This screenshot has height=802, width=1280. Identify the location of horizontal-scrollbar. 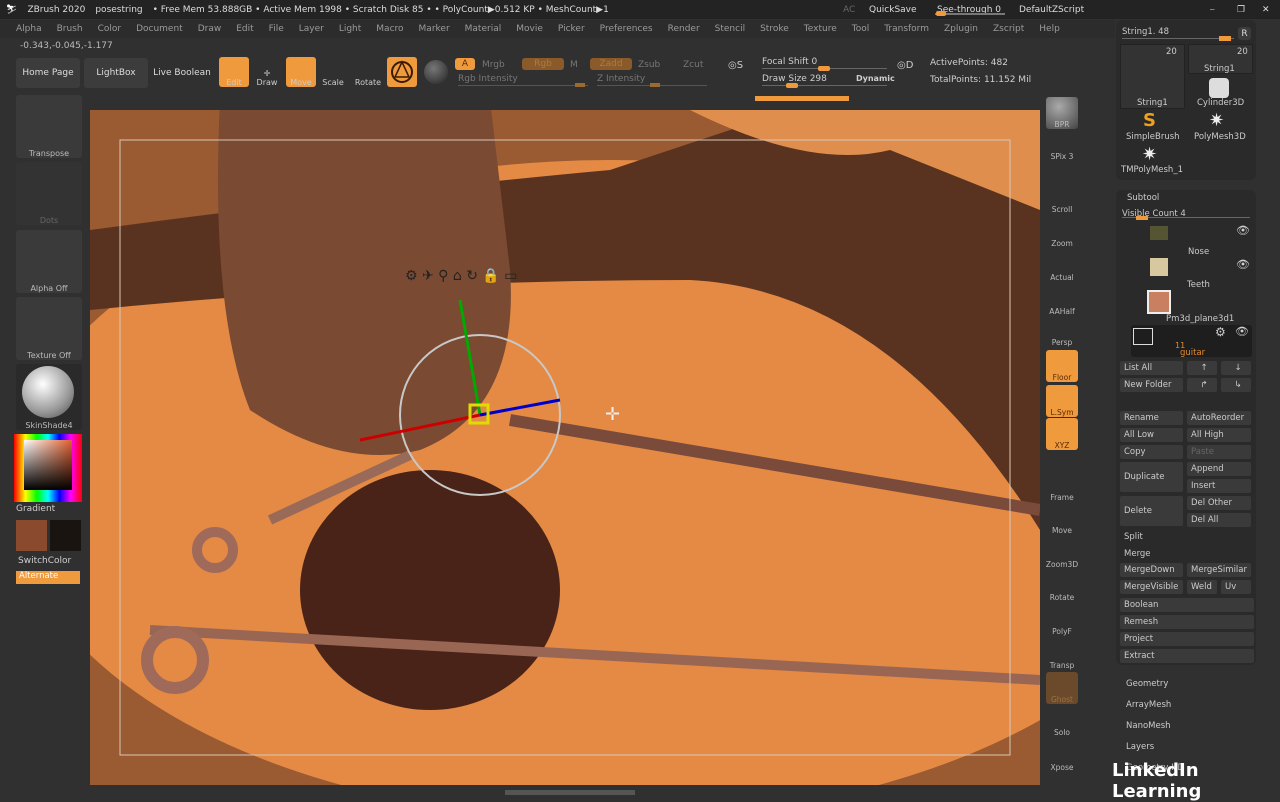
(570, 792).